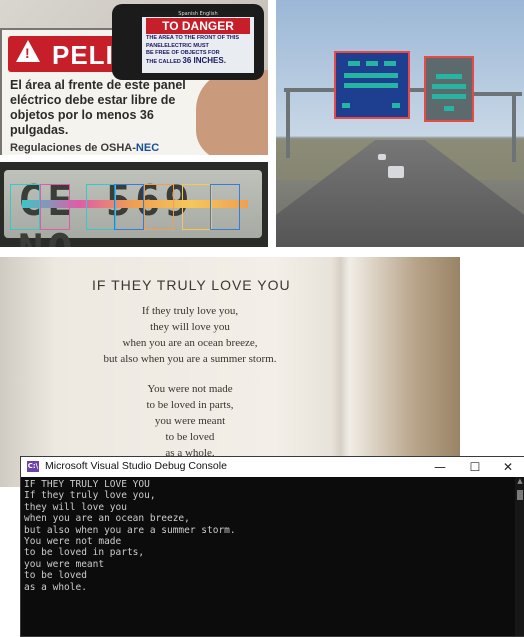  I want to click on road-sign-left, so click(372, 85).